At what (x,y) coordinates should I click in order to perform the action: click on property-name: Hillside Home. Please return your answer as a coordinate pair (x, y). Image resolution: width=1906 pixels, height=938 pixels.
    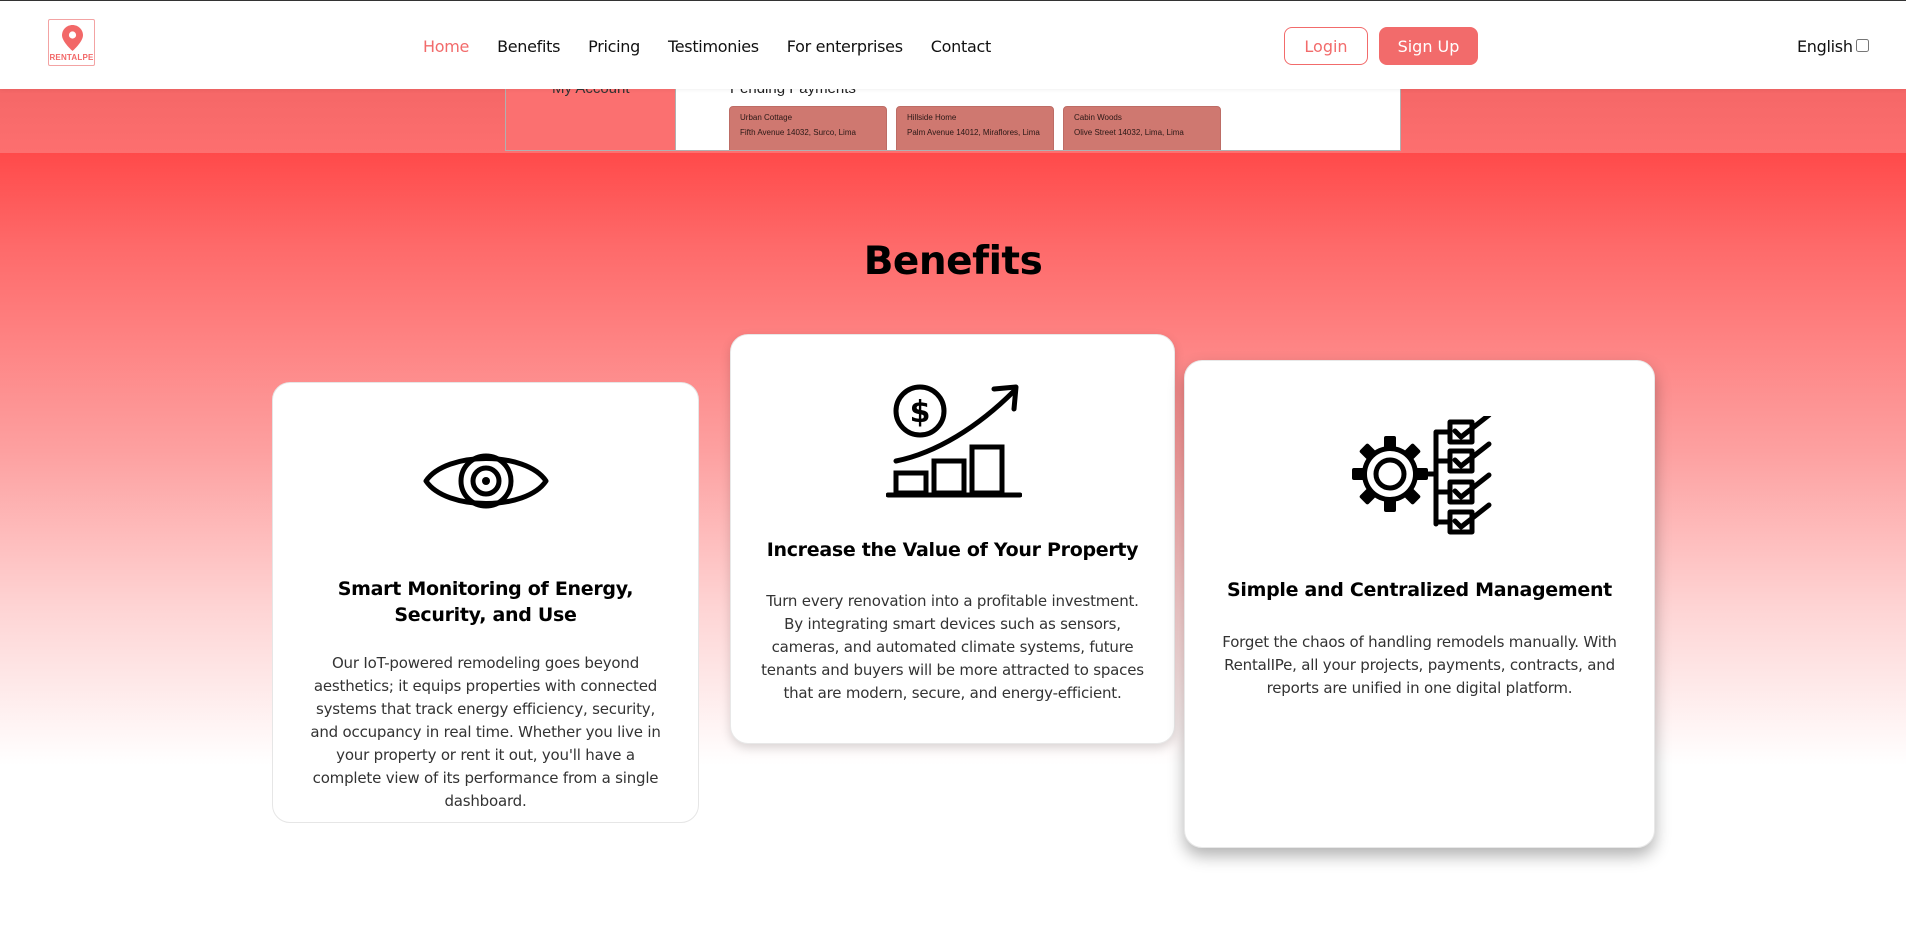
    Looking at the image, I should click on (932, 117).